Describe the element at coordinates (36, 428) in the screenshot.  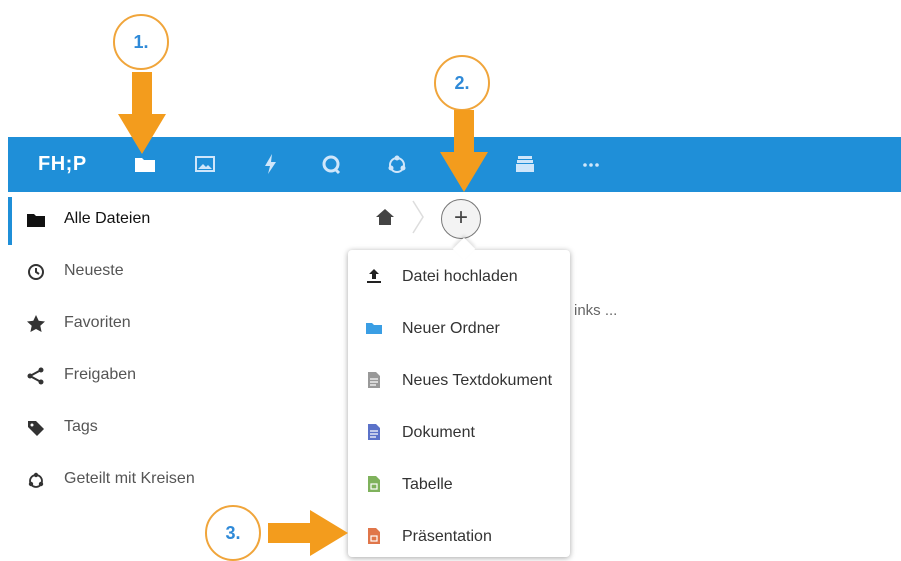
I see `tag-icon` at that location.